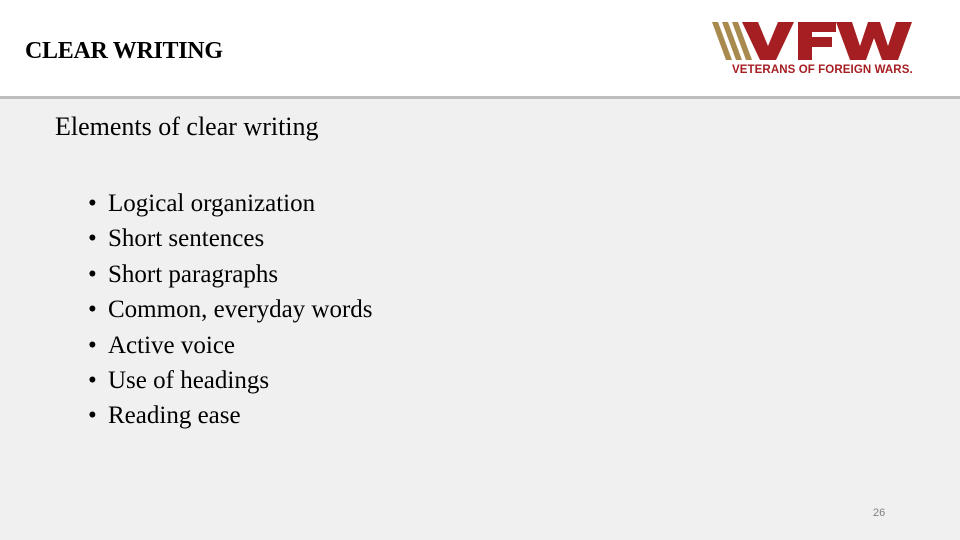 This screenshot has height=540, width=960. Describe the element at coordinates (879, 513) in the screenshot. I see `page-number: 26` at that location.